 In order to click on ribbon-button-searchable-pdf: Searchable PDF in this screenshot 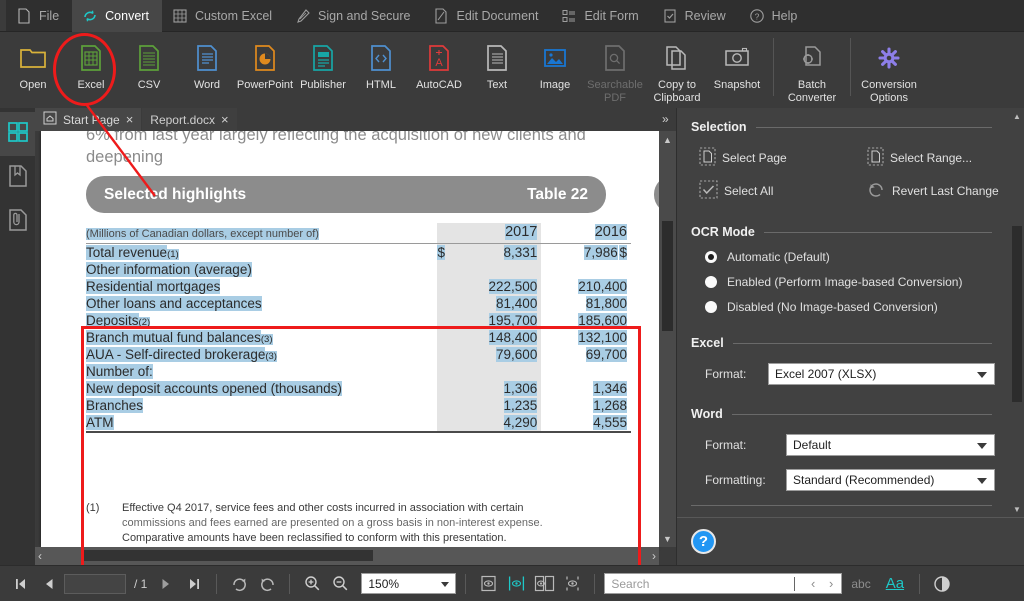, I will do `click(615, 69)`.